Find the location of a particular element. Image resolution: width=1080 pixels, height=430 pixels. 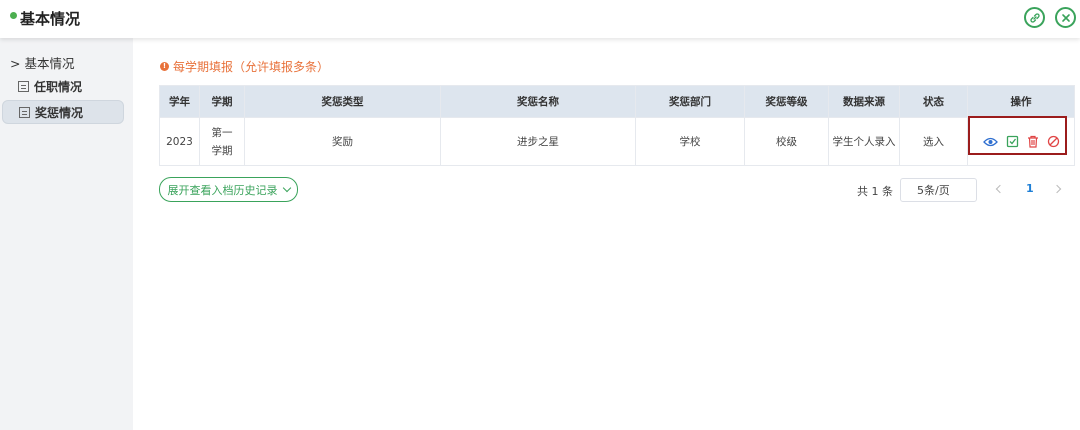

close-button is located at coordinates (1065, 17).